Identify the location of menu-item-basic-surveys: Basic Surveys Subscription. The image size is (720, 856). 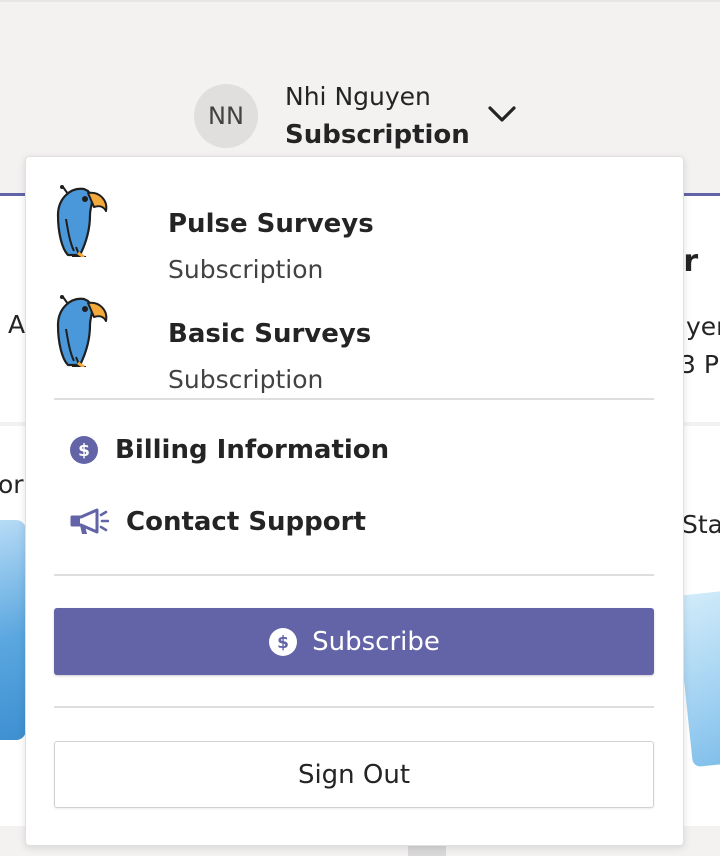
(334, 344).